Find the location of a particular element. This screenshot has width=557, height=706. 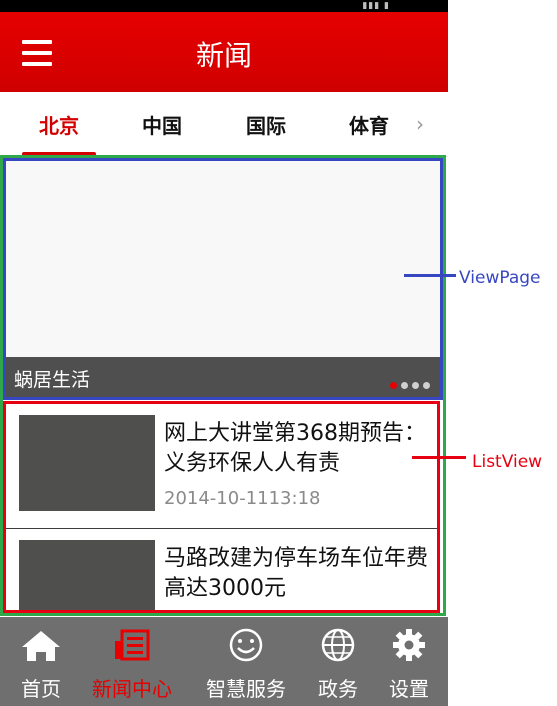

tab-china: 中国 is located at coordinates (162, 124).